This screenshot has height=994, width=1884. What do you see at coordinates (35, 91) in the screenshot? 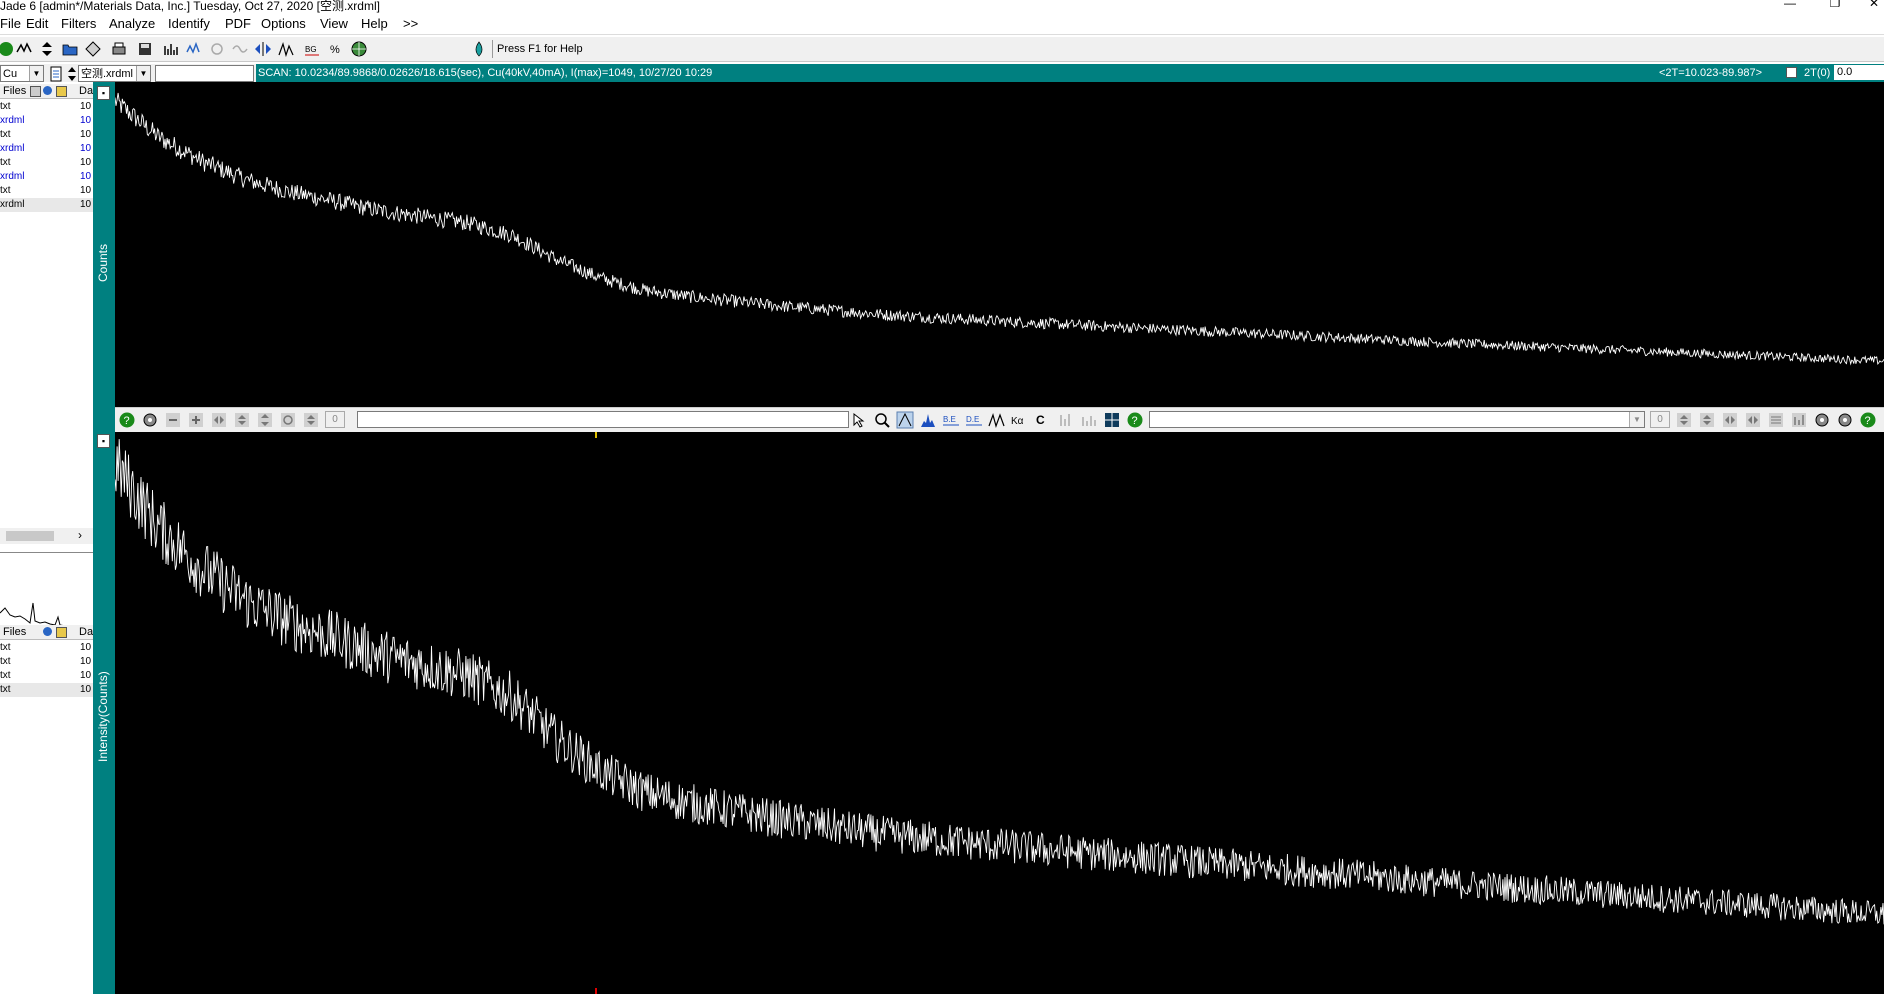
I see `grid-icon` at bounding box center [35, 91].